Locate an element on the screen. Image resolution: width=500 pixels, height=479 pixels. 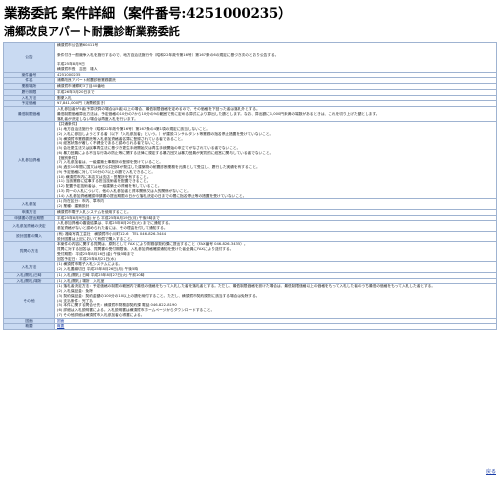
row-value-line: 設計図書は上記において有償で購入すること。 is located at coordinates (96, 238).